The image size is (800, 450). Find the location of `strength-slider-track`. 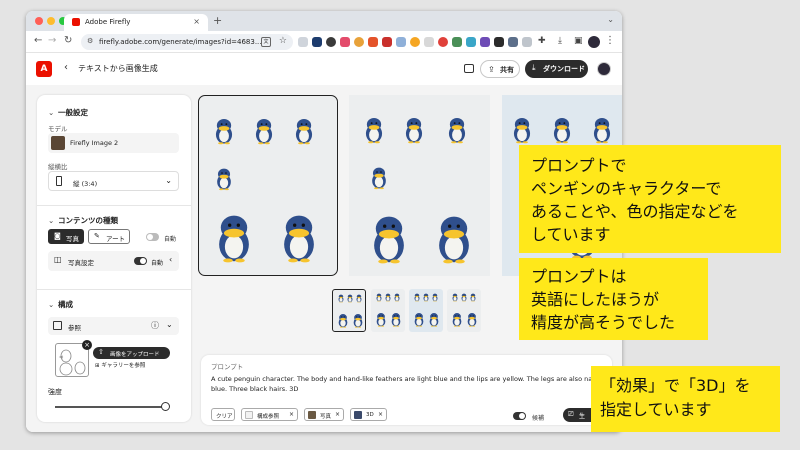

strength-slider-track is located at coordinates (110, 407).